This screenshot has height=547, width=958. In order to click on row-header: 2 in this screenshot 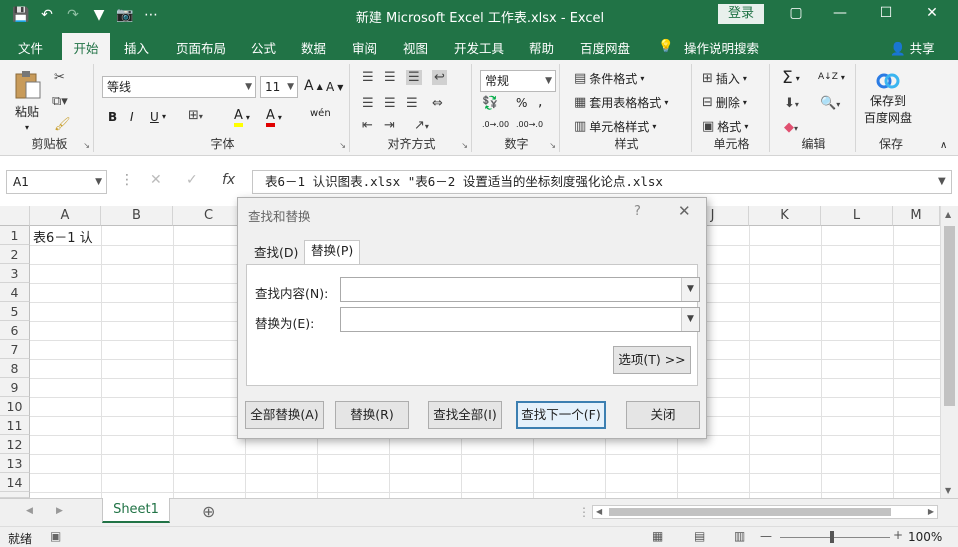, I will do `click(15, 254)`.